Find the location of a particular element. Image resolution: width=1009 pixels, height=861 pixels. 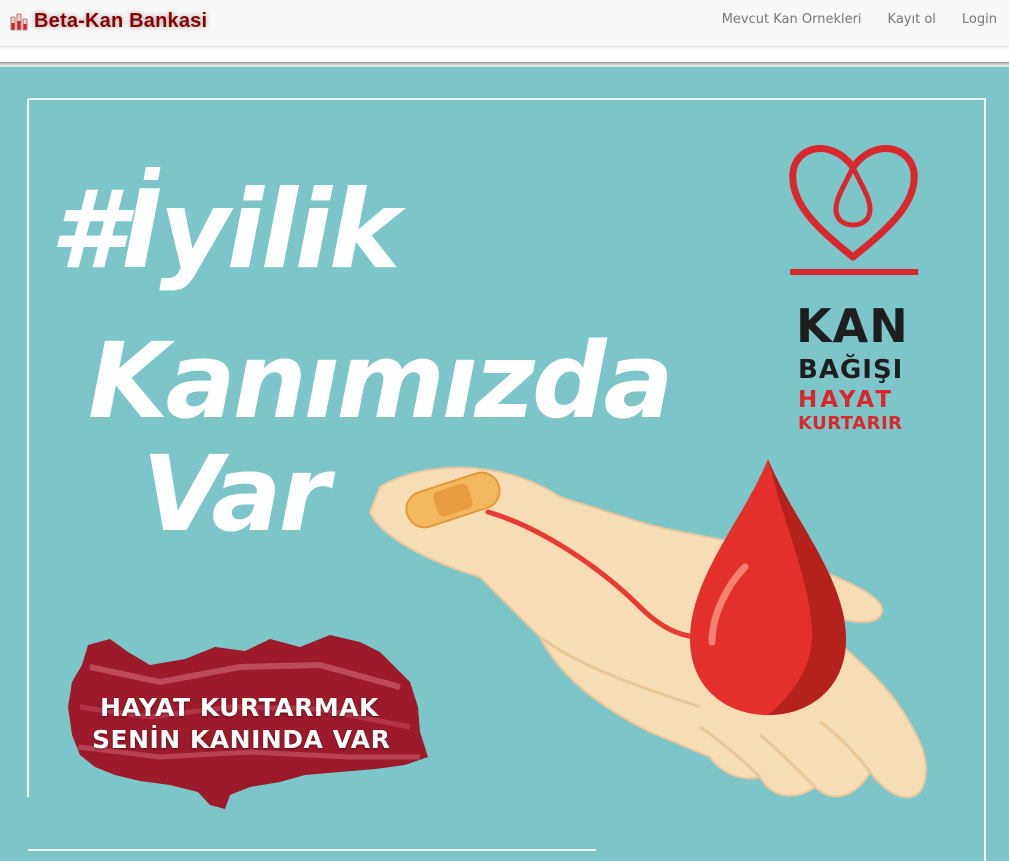

nav-link-register: Kayıt ol is located at coordinates (912, 19).